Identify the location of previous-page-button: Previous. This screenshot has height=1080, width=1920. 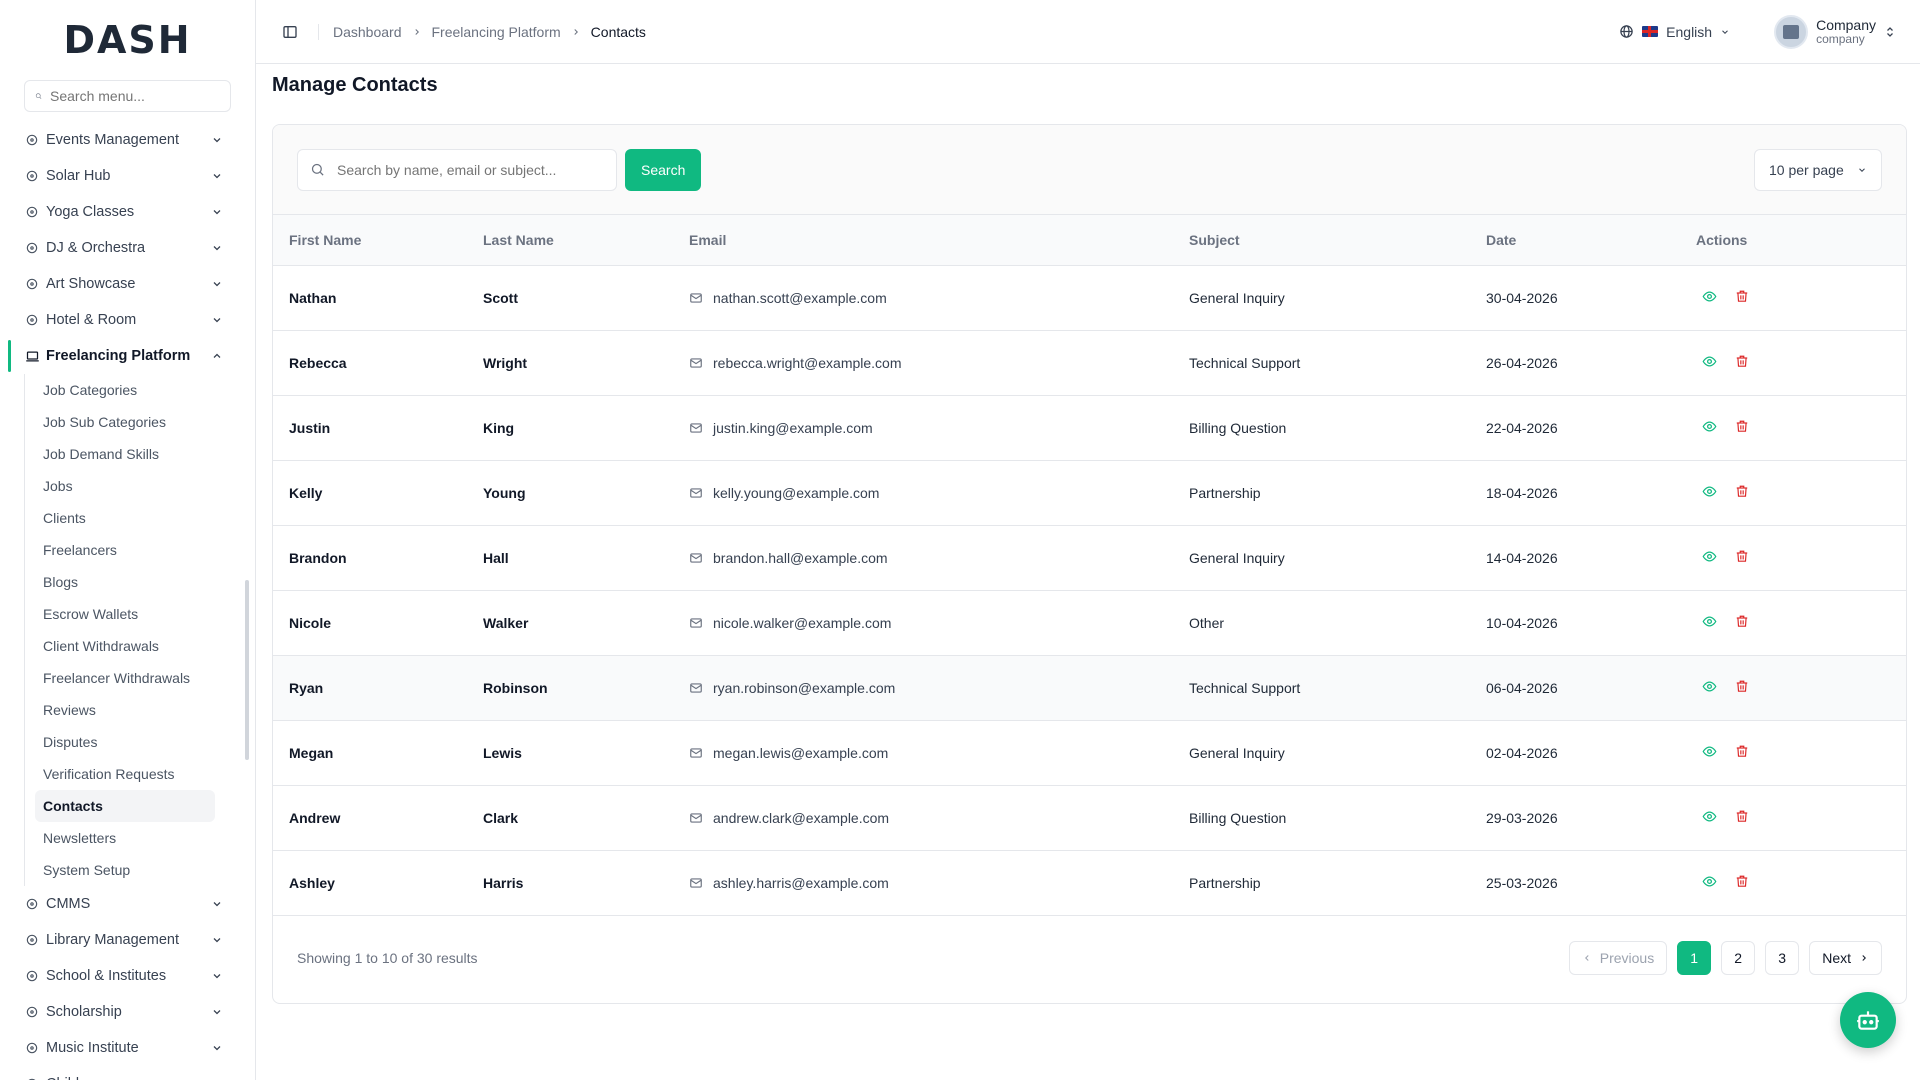
(1618, 958).